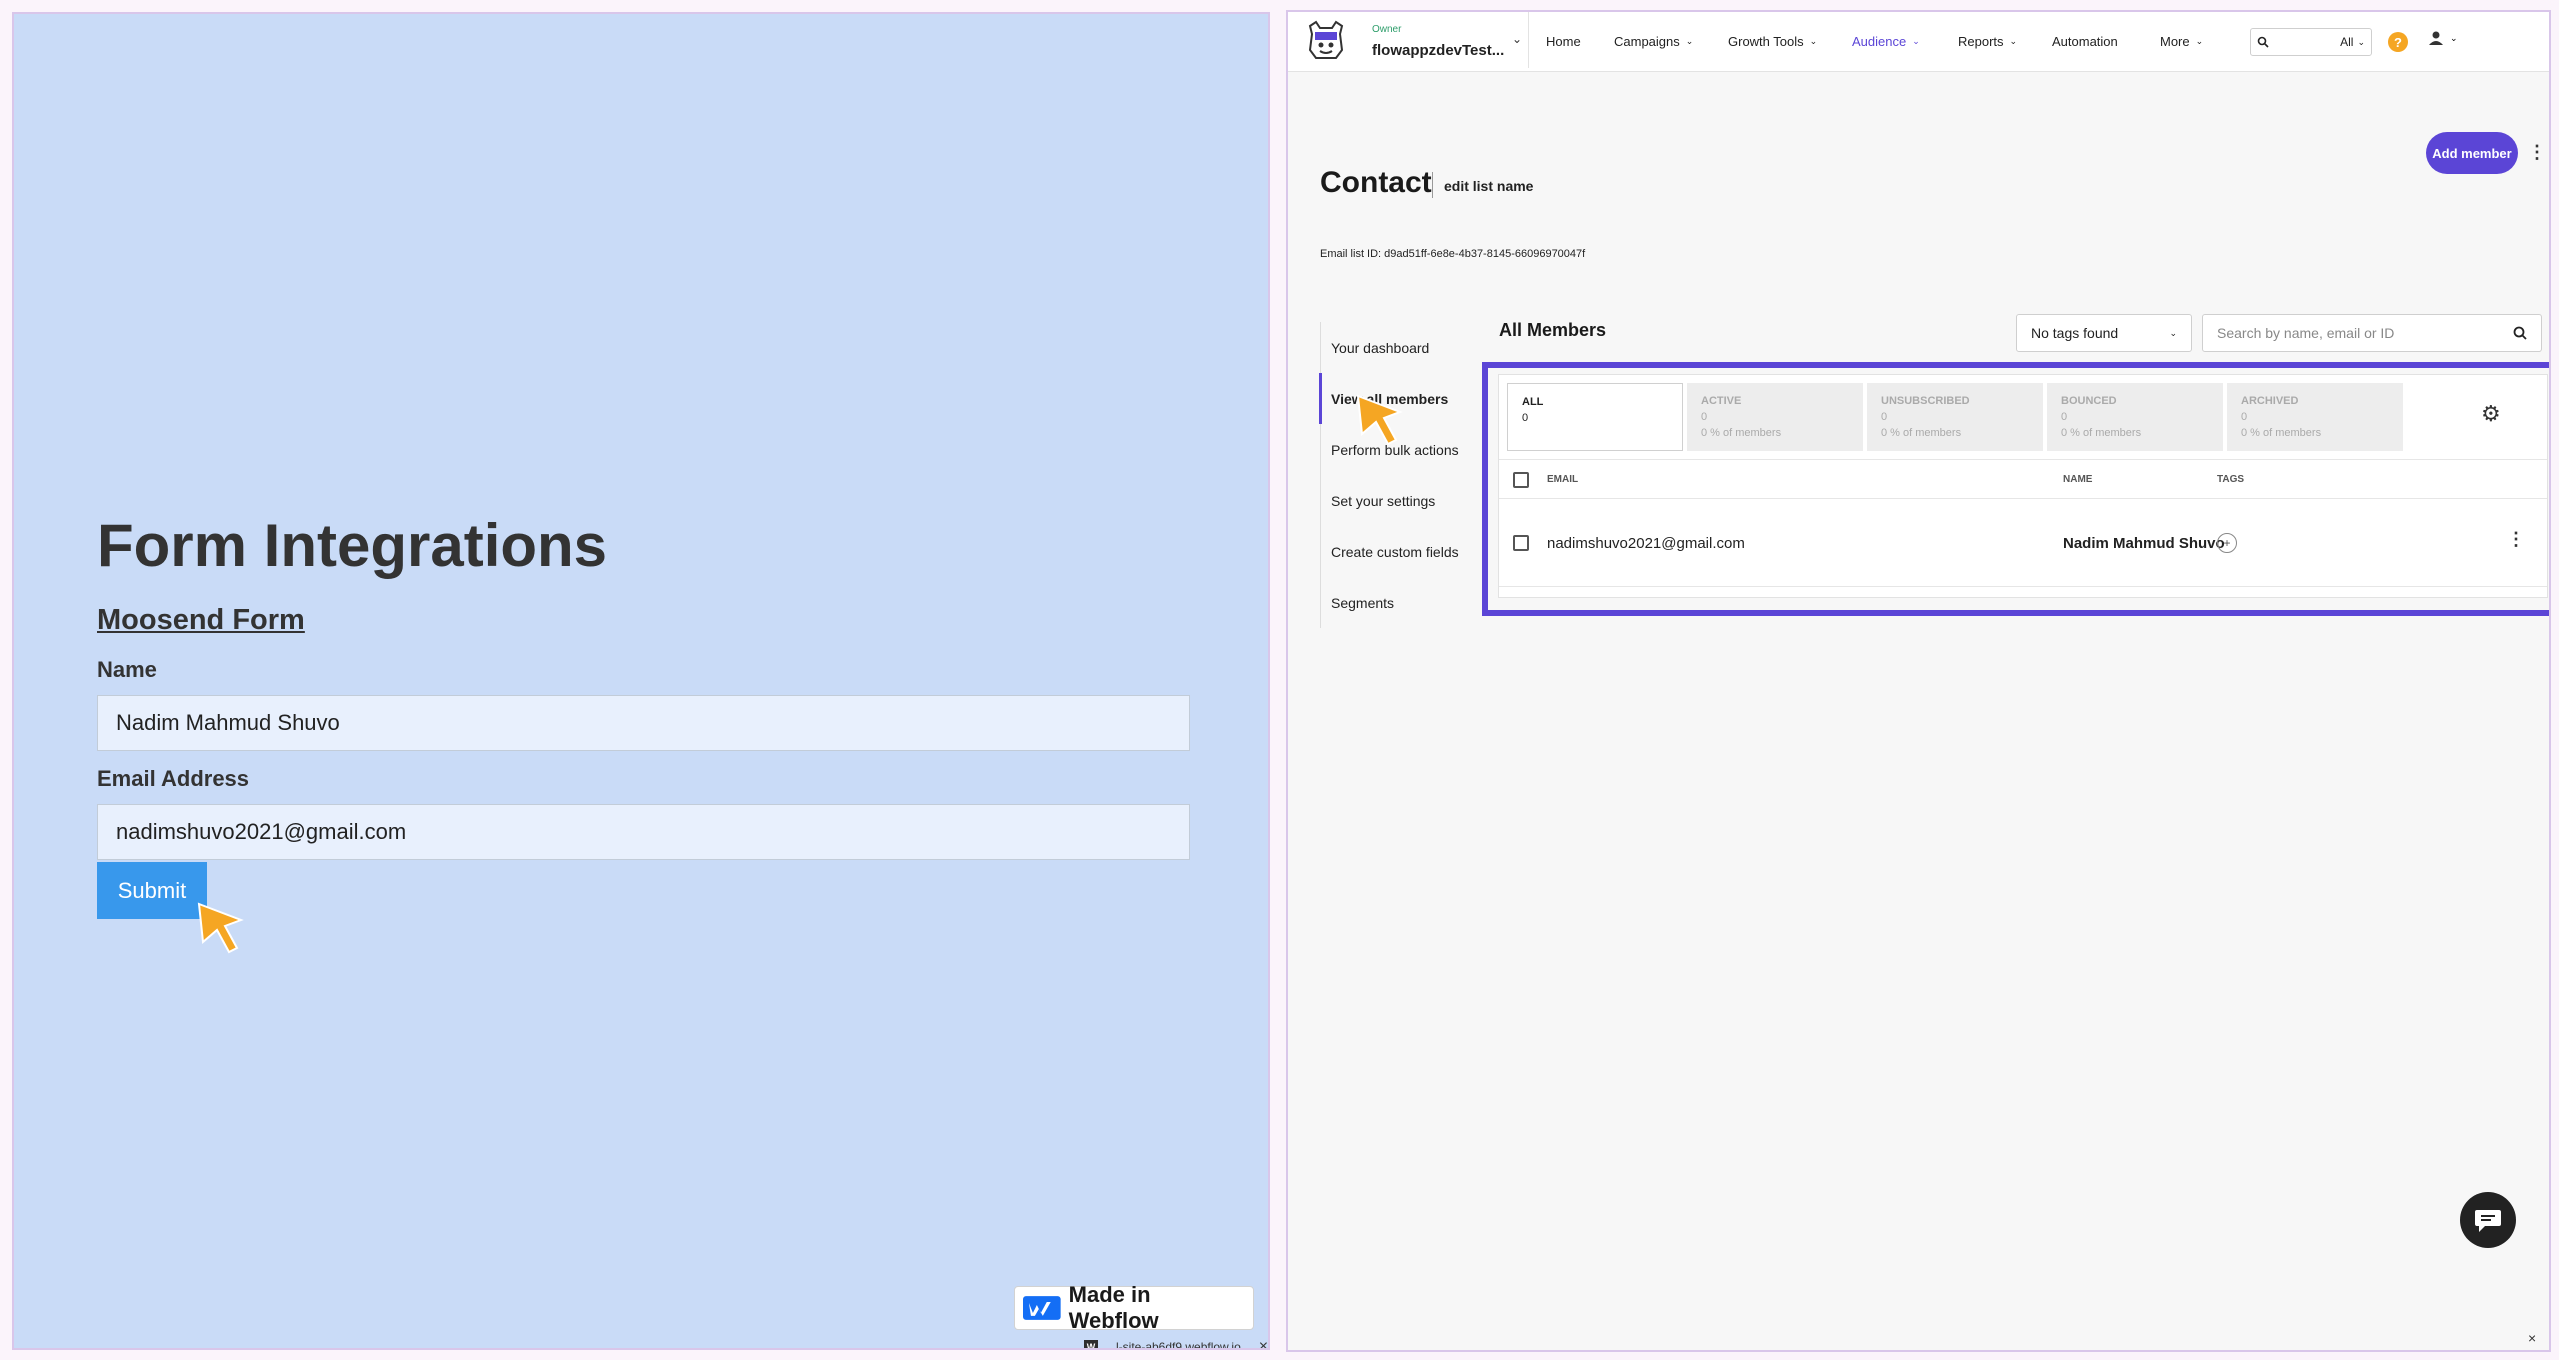  I want to click on search-scope-select: All ⌄, so click(2352, 42).